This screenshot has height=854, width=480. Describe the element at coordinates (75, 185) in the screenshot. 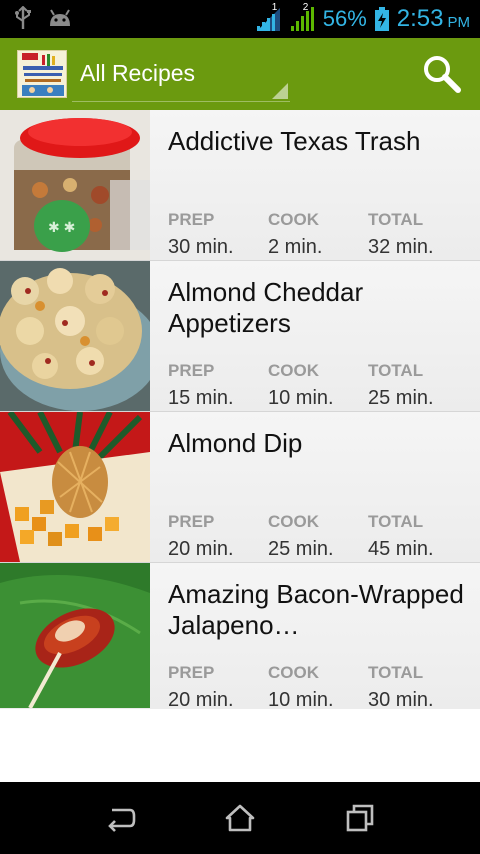

I see `recipe-photo: ✱ ✱` at that location.